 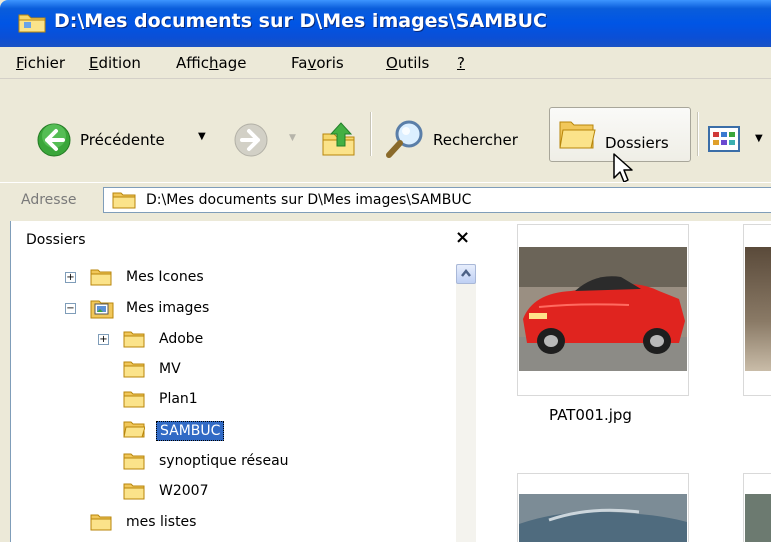 I want to click on scroll-up-button, so click(x=466, y=274).